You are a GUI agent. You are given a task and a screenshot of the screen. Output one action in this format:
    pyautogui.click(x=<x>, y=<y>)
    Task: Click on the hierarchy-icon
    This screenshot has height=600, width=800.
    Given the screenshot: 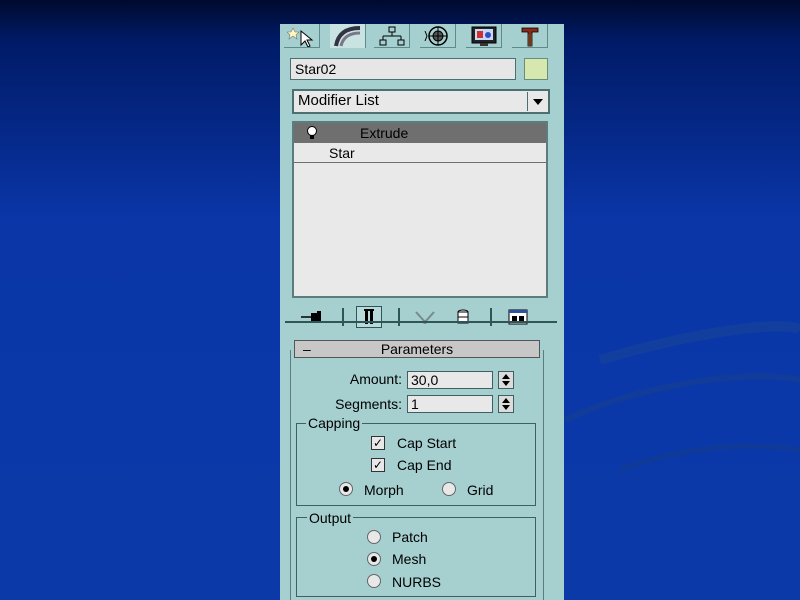 What is the action you would take?
    pyautogui.click(x=391, y=35)
    